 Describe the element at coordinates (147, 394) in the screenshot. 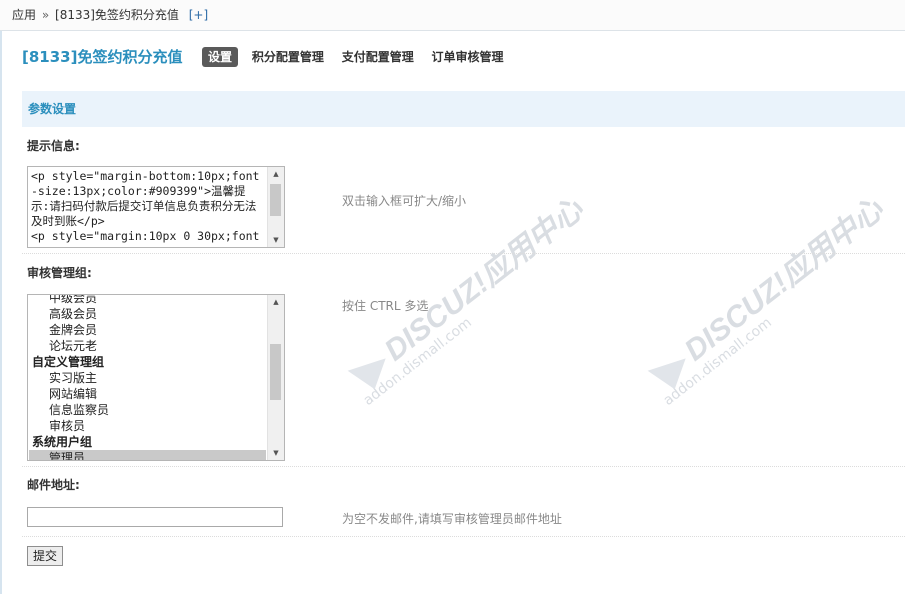

I see `select-option: 网站编辑` at that location.